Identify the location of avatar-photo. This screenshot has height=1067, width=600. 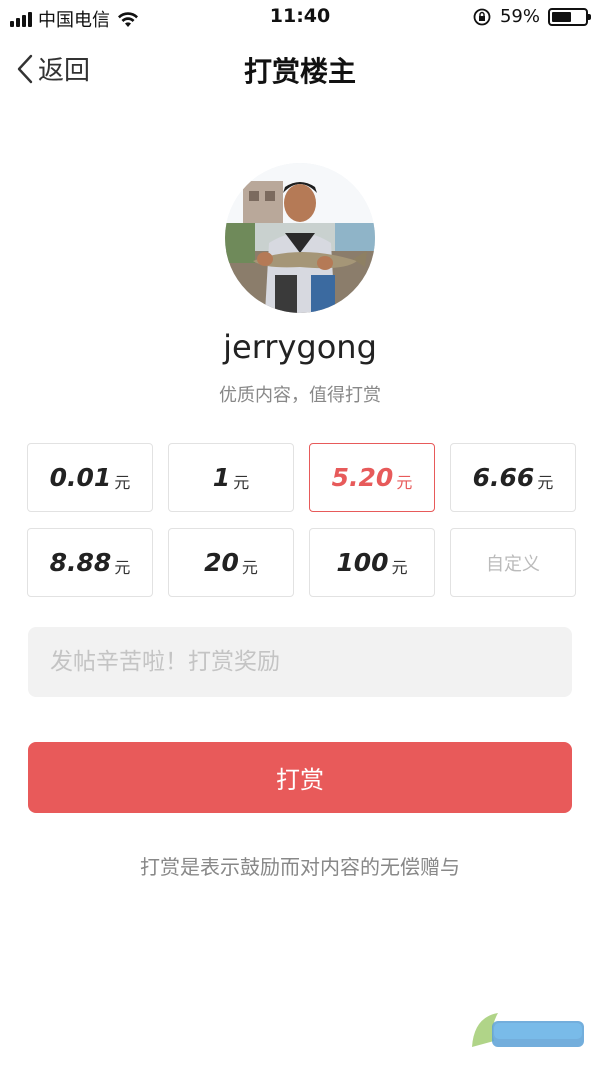
(300, 238).